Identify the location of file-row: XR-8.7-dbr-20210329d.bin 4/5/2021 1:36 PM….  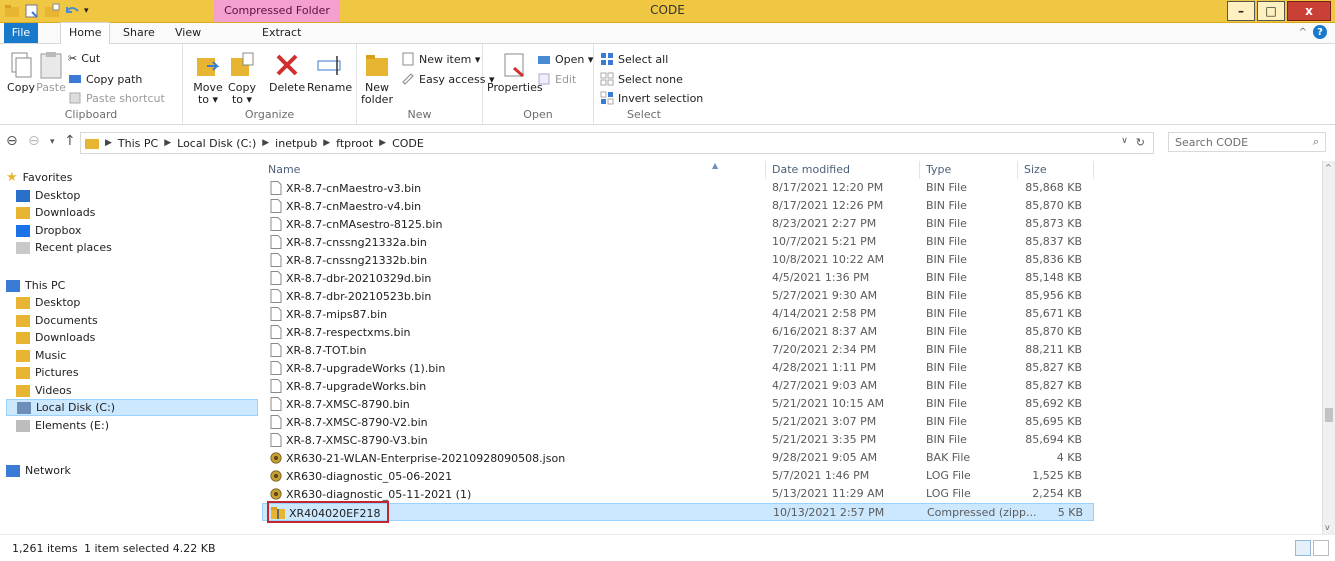
(678, 278).